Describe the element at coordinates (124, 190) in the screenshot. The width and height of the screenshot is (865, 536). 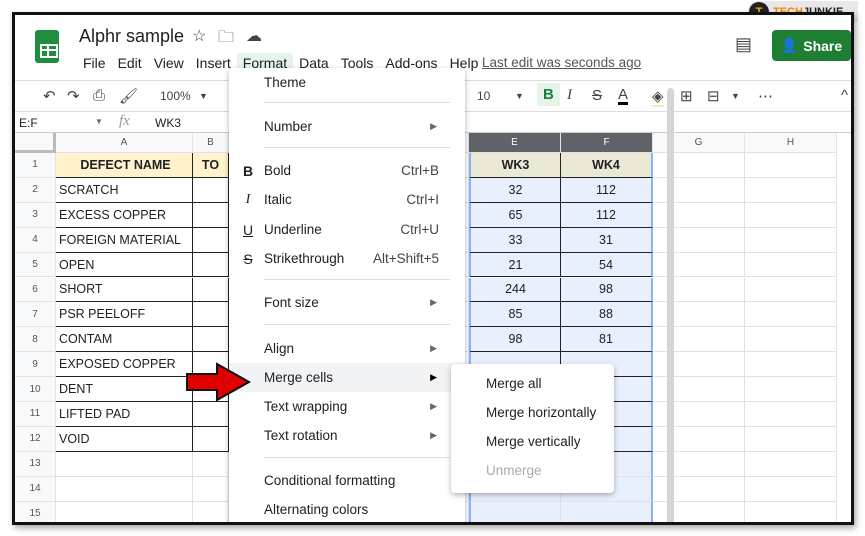
I see `cell-a2: SCRATCH` at that location.